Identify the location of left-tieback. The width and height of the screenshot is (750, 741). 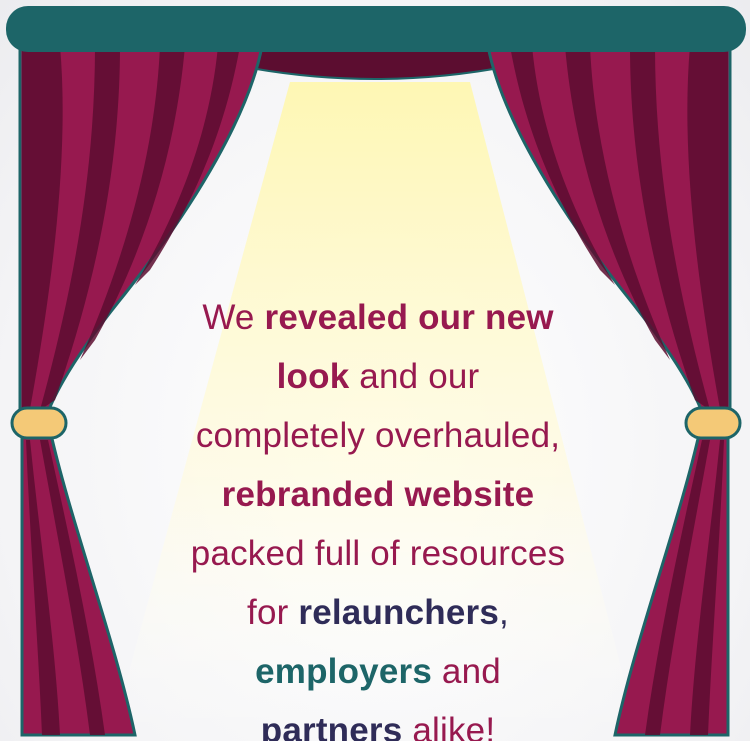
(39, 423).